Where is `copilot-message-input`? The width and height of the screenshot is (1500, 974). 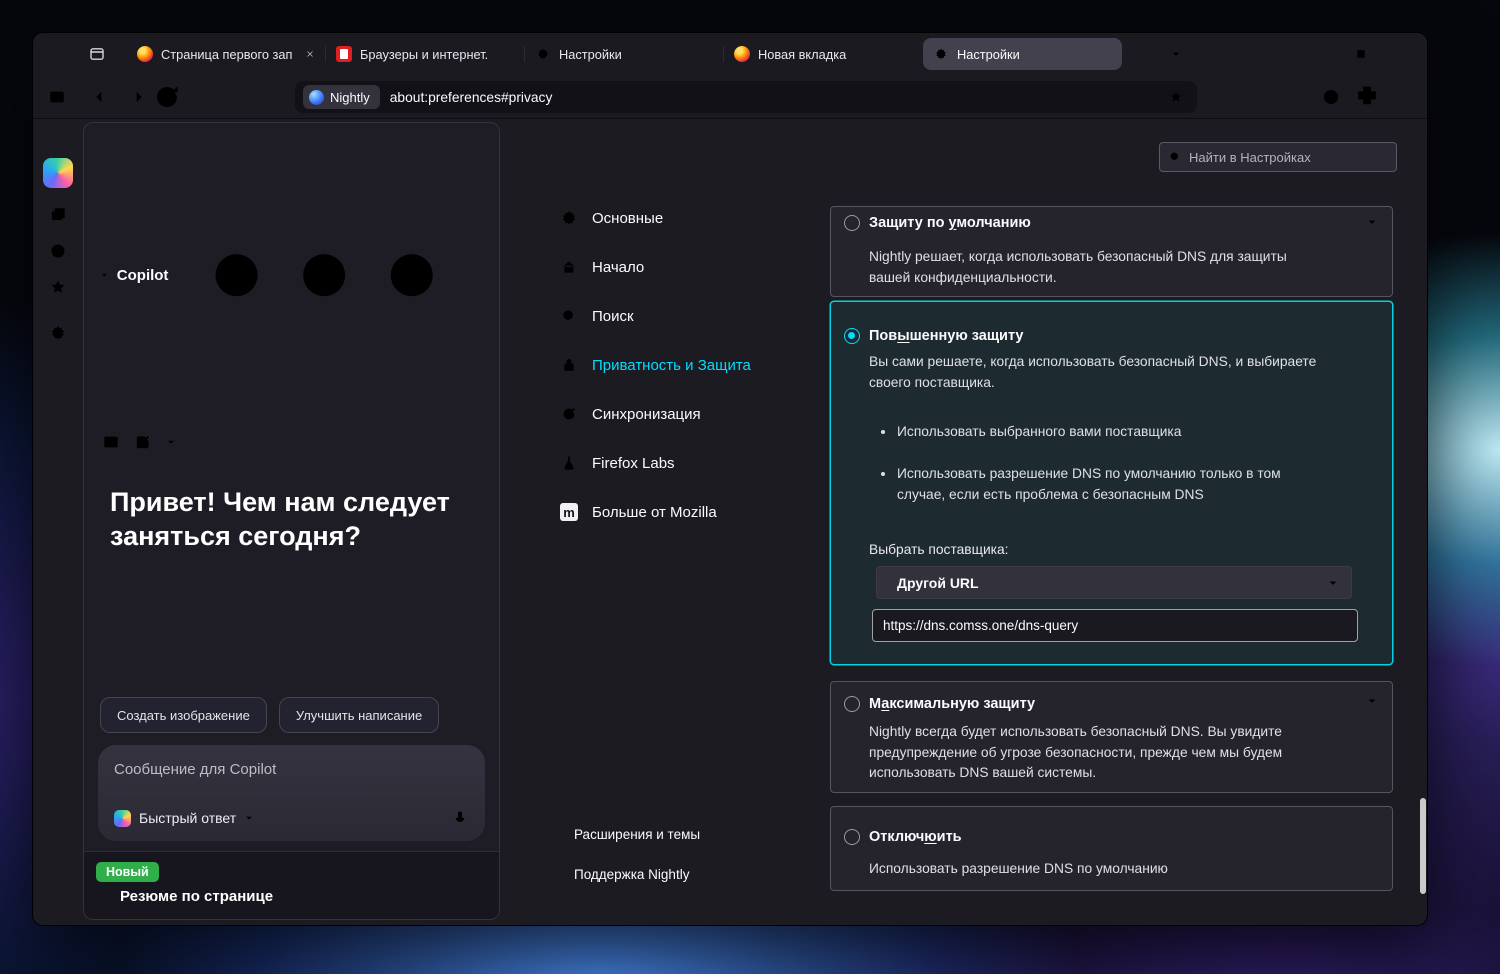
copilot-message-input is located at coordinates (291, 769).